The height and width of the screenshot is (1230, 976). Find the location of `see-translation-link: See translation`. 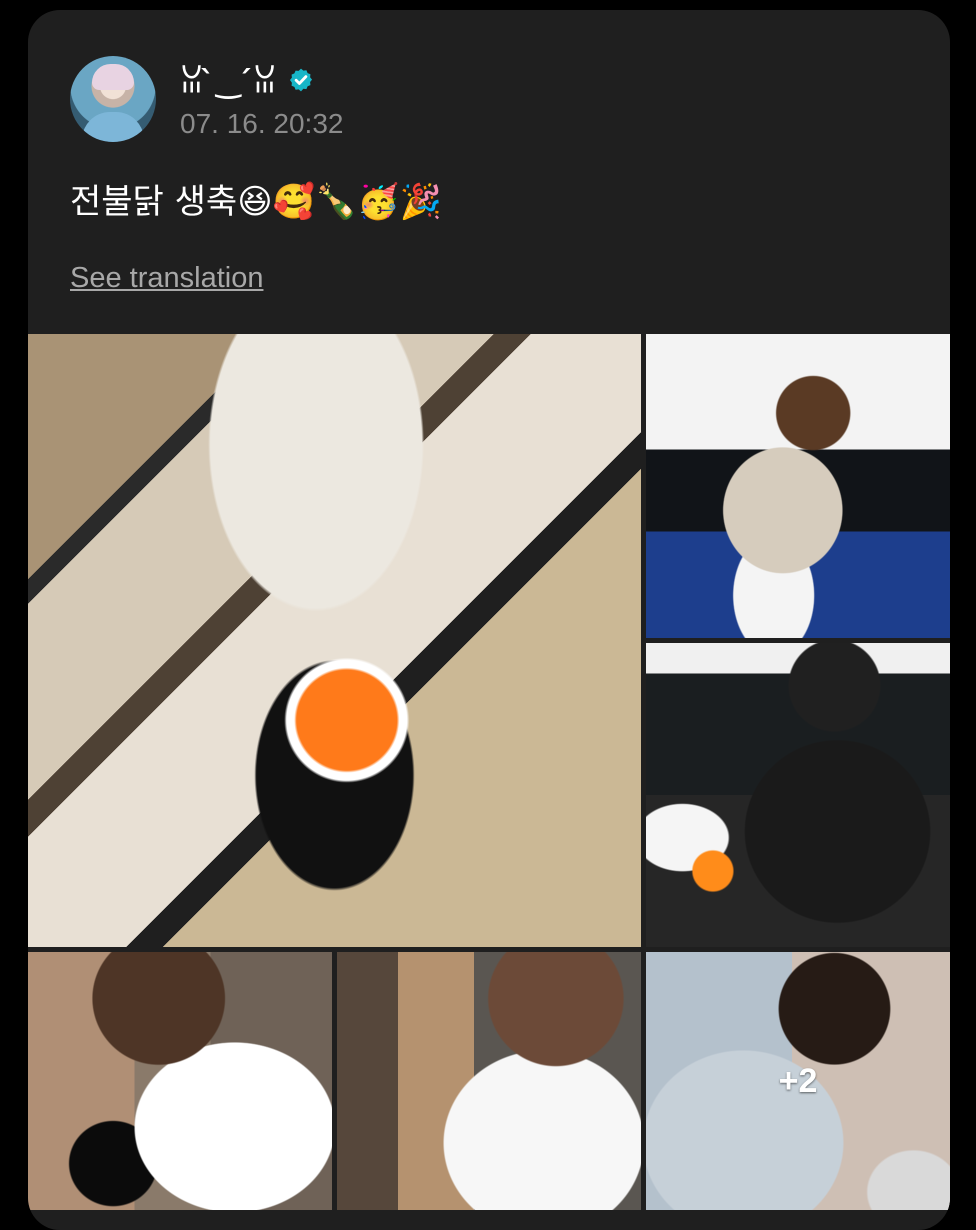

see-translation-link: See translation is located at coordinates (166, 278).